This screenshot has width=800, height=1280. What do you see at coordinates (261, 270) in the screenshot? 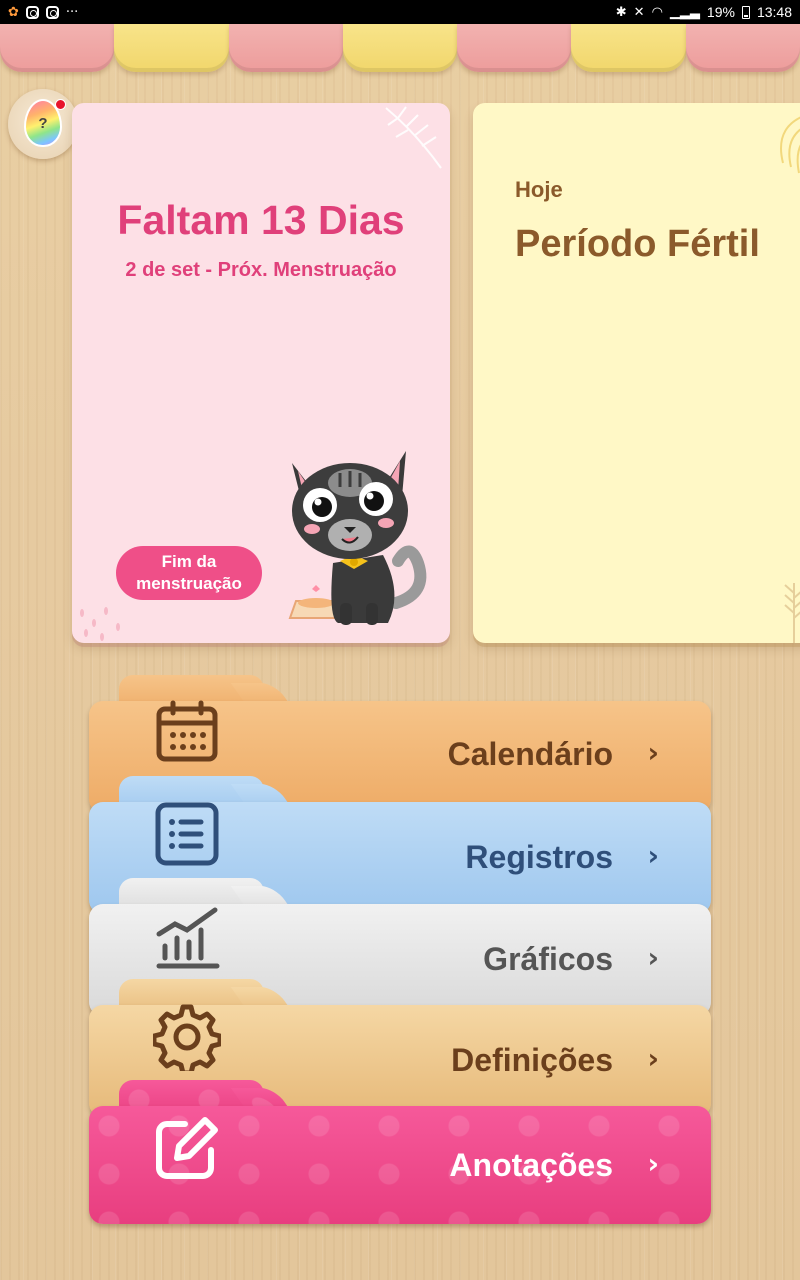
I see `next-period-date: 2 de set - Próx. Menstruação` at bounding box center [261, 270].